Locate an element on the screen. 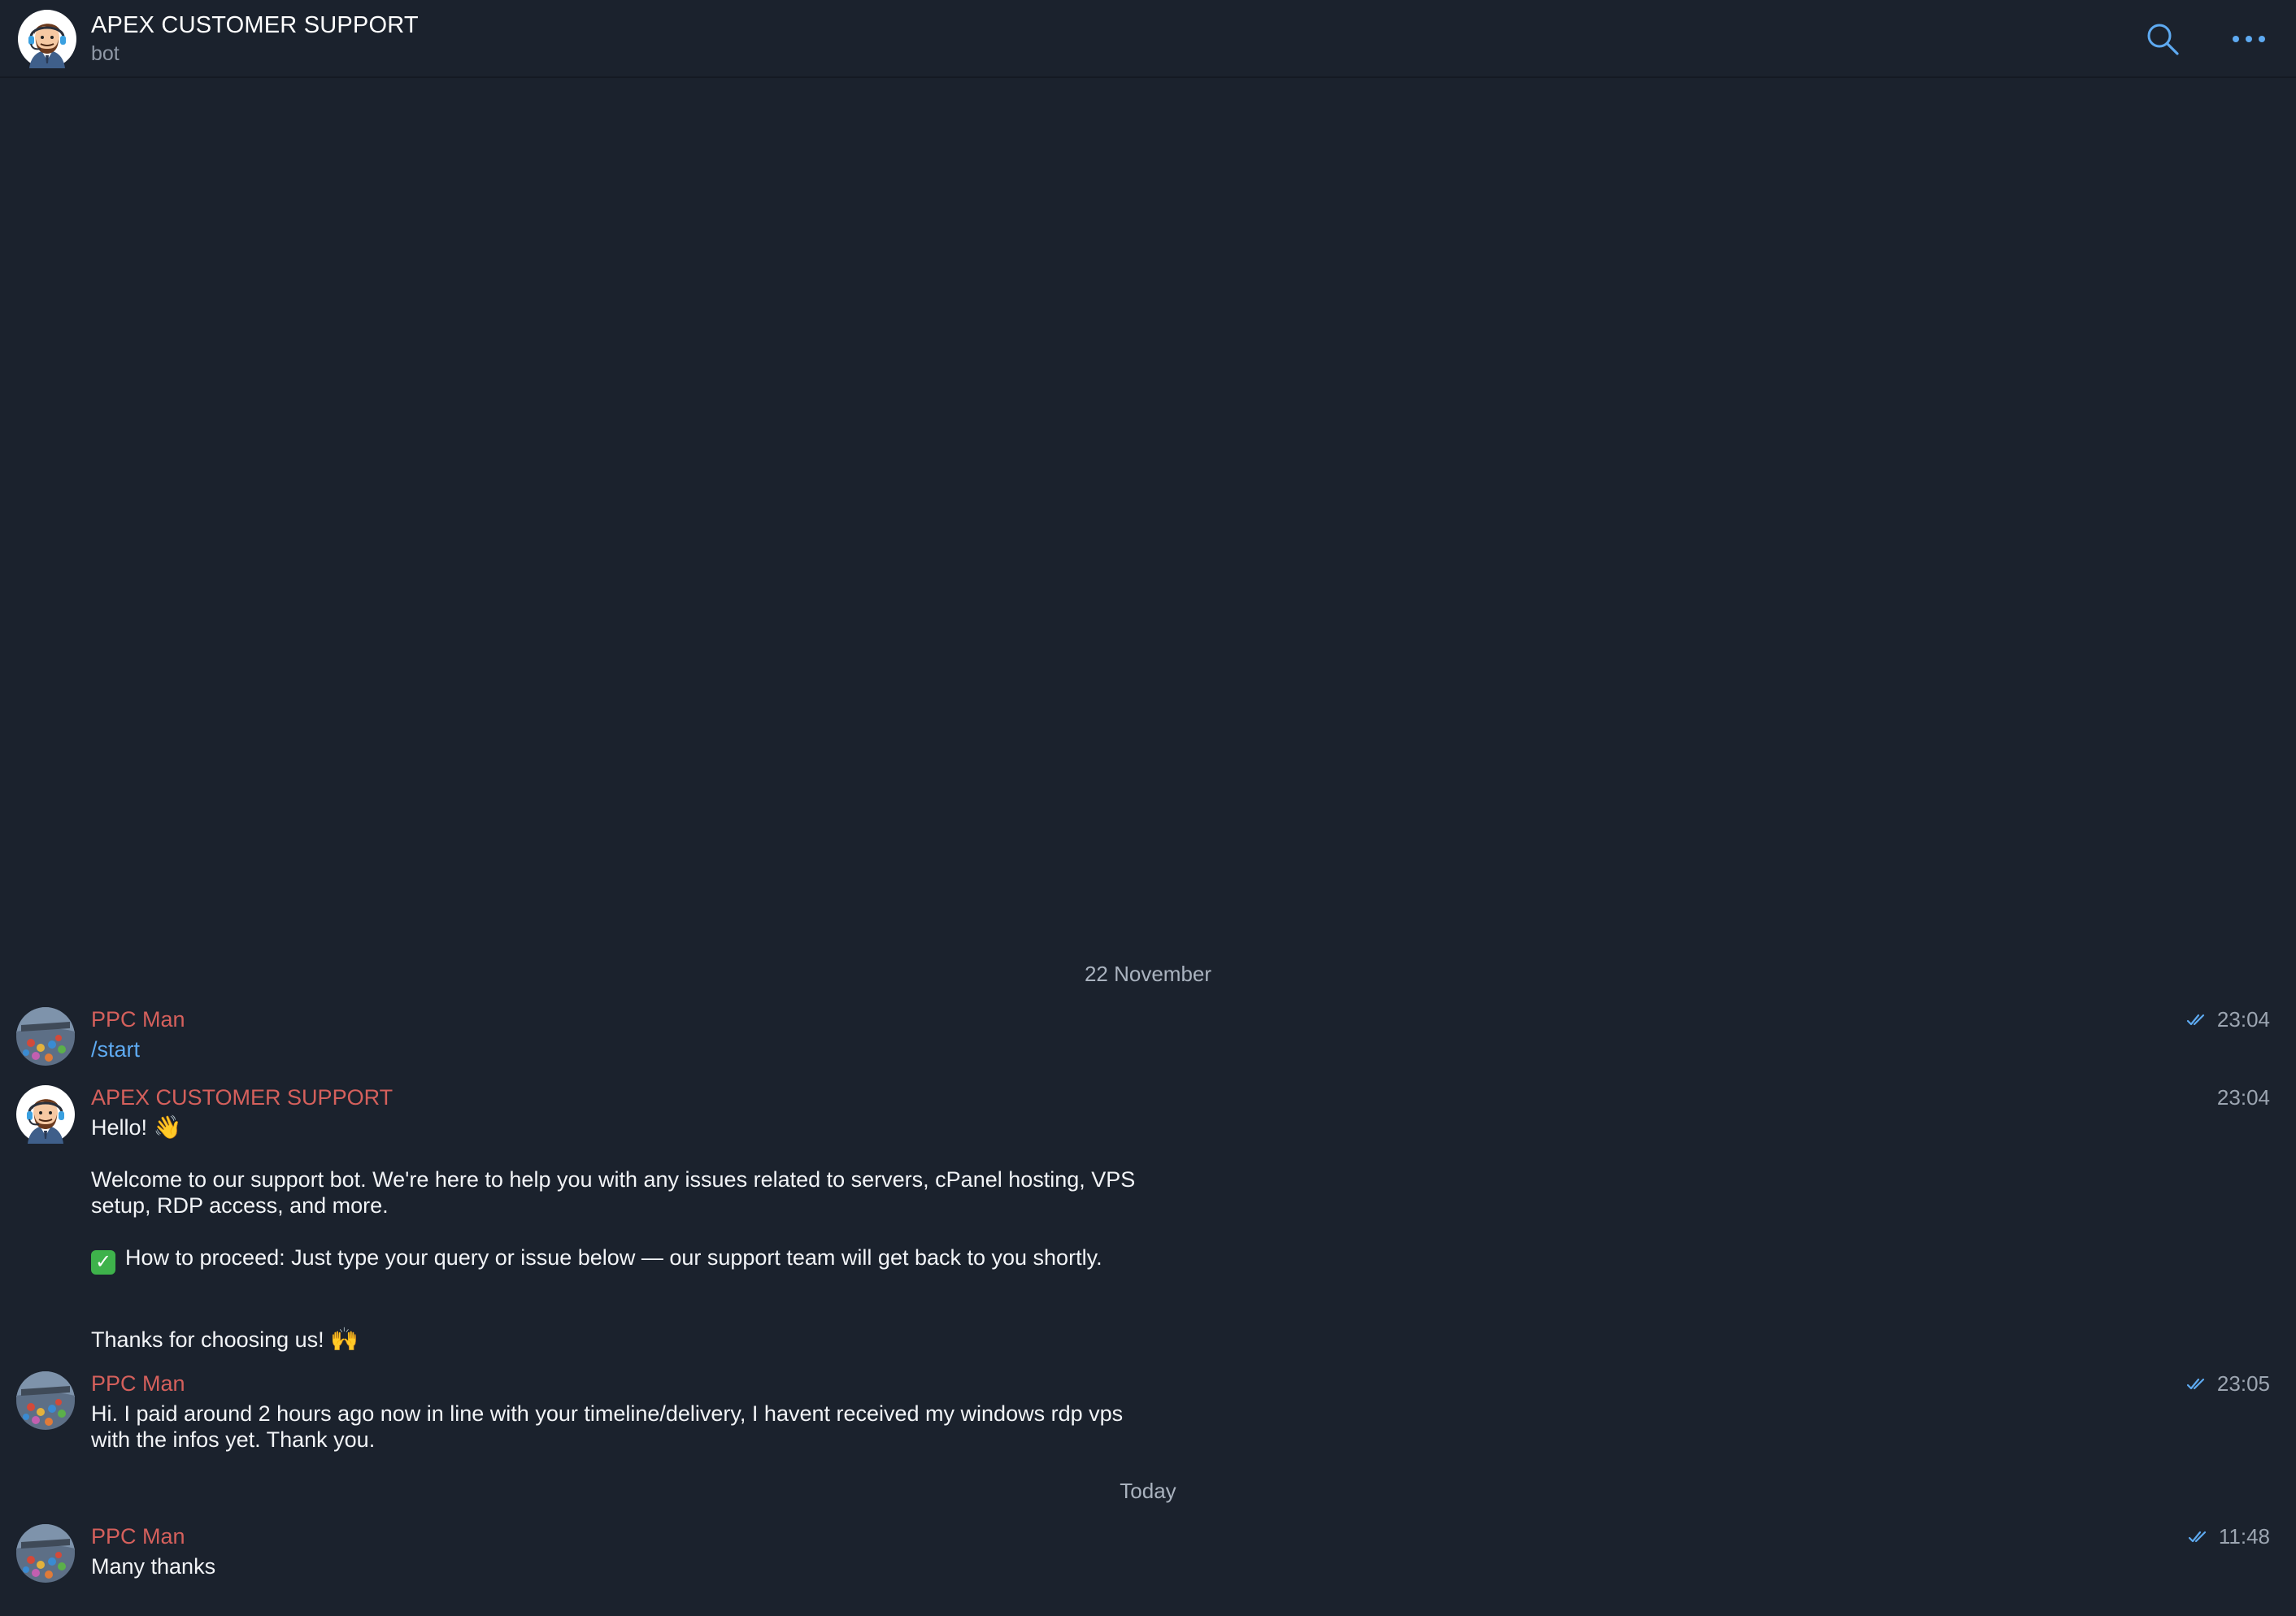  time-label: 11:48 is located at coordinates (2244, 1536).